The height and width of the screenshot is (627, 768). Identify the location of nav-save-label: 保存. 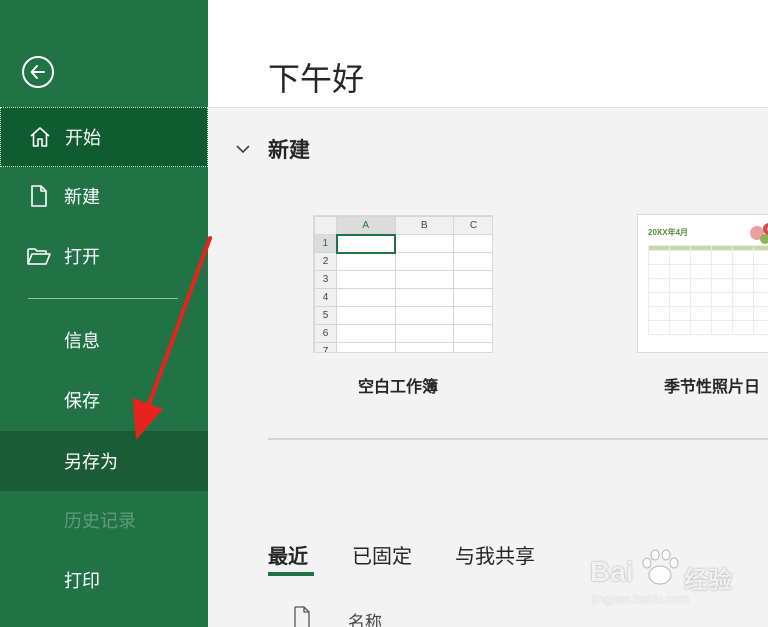
(82, 401).